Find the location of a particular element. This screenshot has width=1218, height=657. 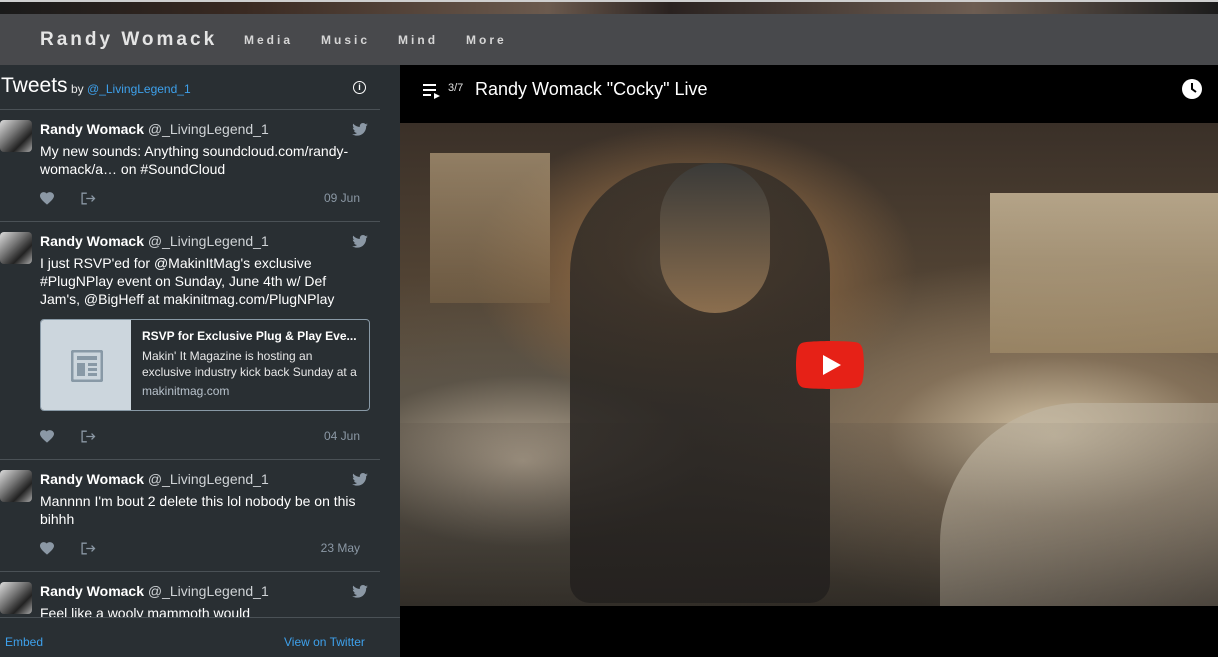

play-icon is located at coordinates (830, 365).